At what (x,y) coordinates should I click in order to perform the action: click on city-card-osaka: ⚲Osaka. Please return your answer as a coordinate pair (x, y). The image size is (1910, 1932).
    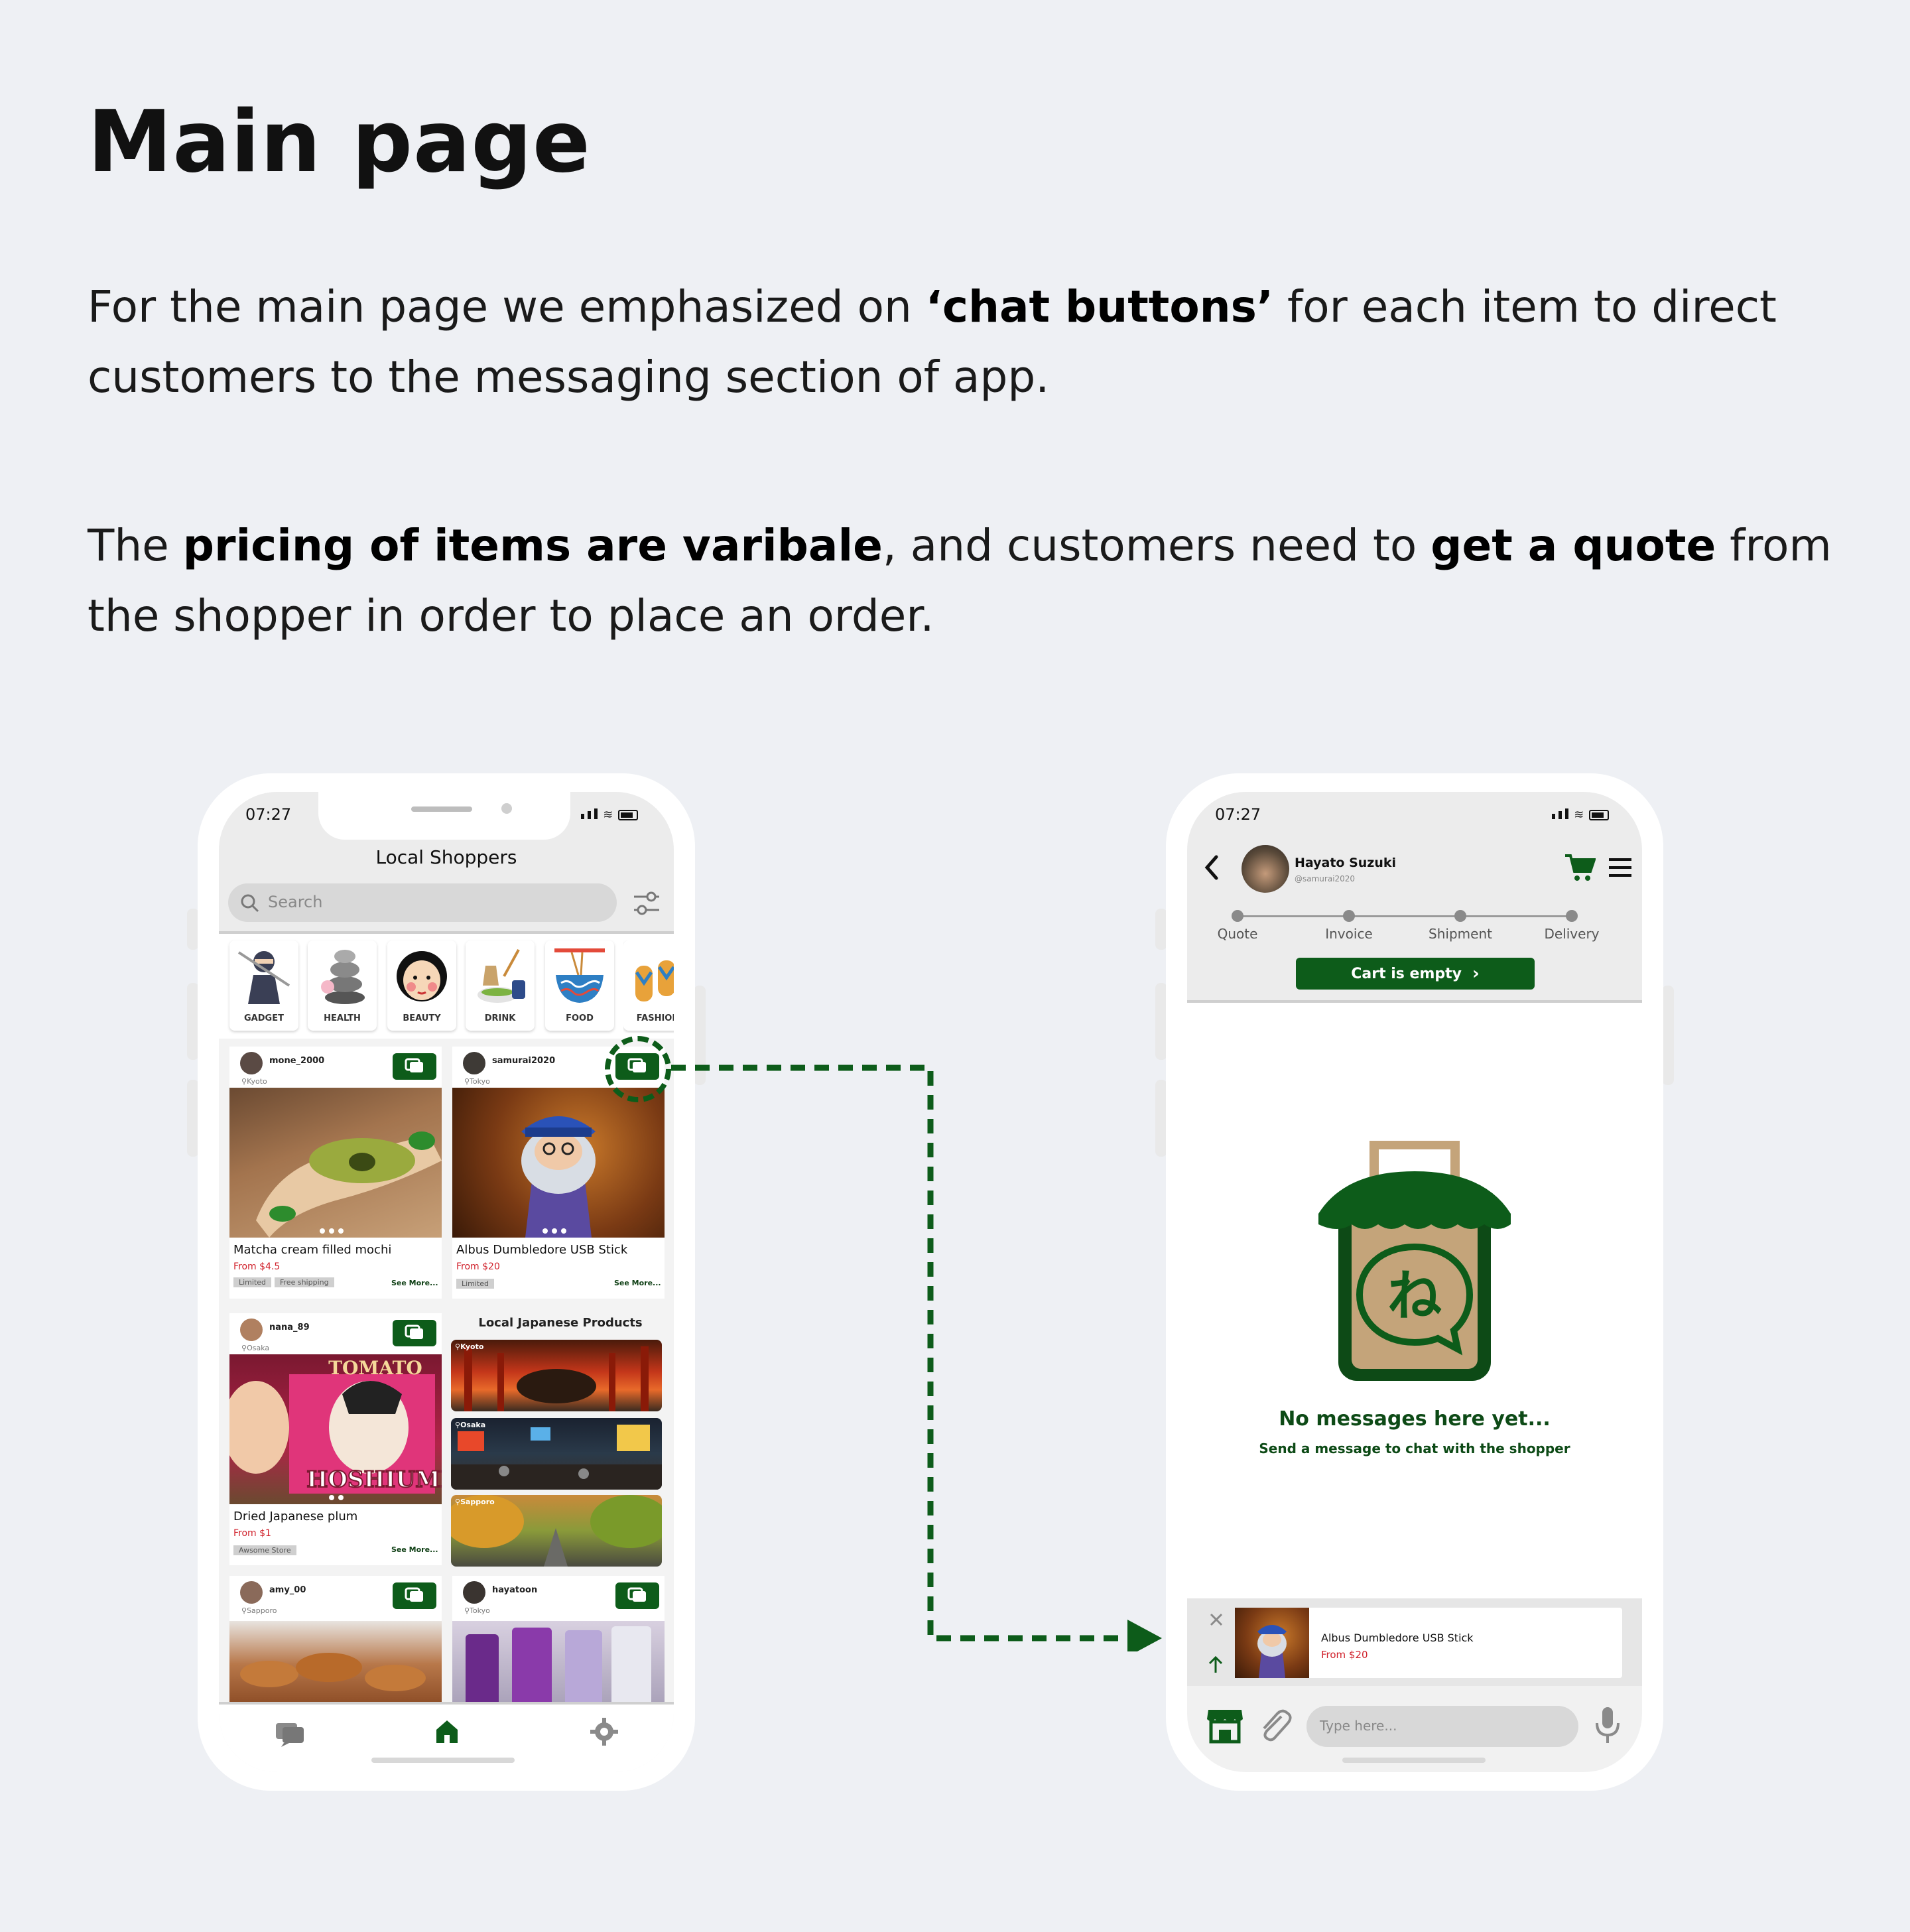
    Looking at the image, I should click on (556, 1454).